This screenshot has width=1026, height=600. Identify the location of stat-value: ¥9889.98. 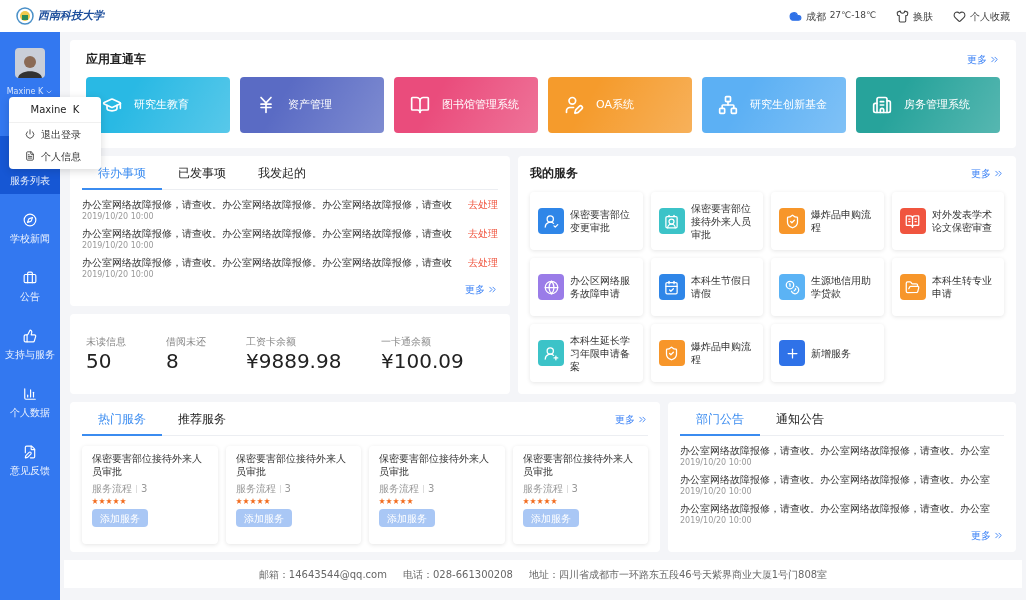
(294, 361).